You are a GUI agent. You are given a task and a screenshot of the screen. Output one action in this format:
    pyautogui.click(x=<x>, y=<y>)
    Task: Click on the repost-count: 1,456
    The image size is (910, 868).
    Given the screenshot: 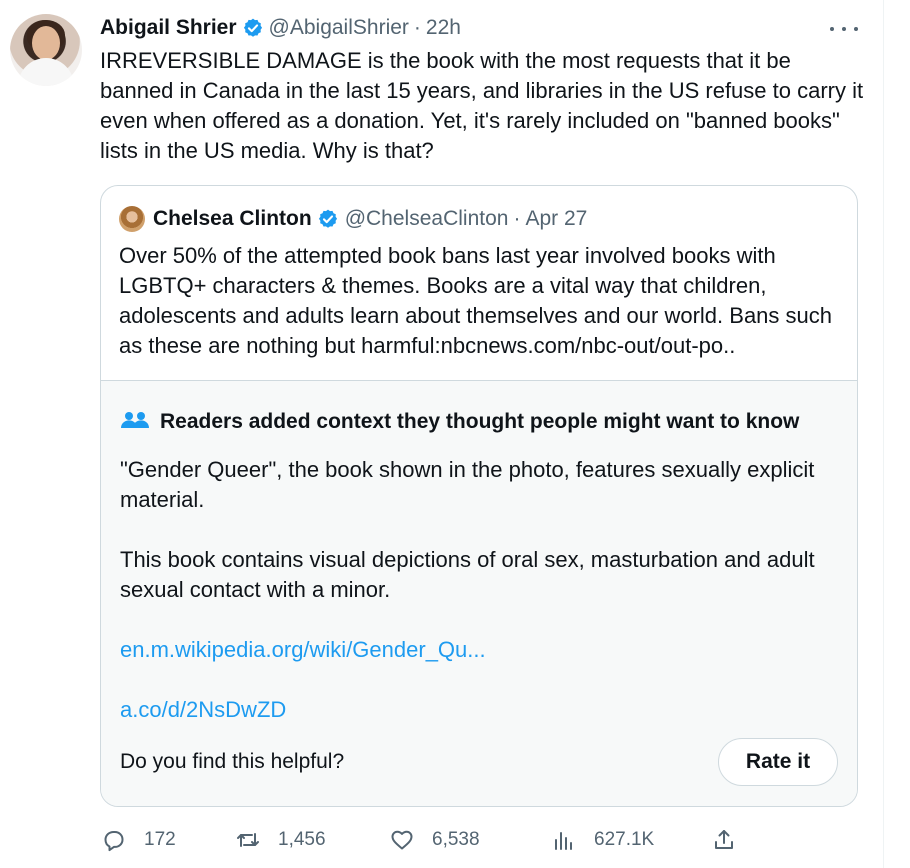 What is the action you would take?
    pyautogui.click(x=302, y=839)
    